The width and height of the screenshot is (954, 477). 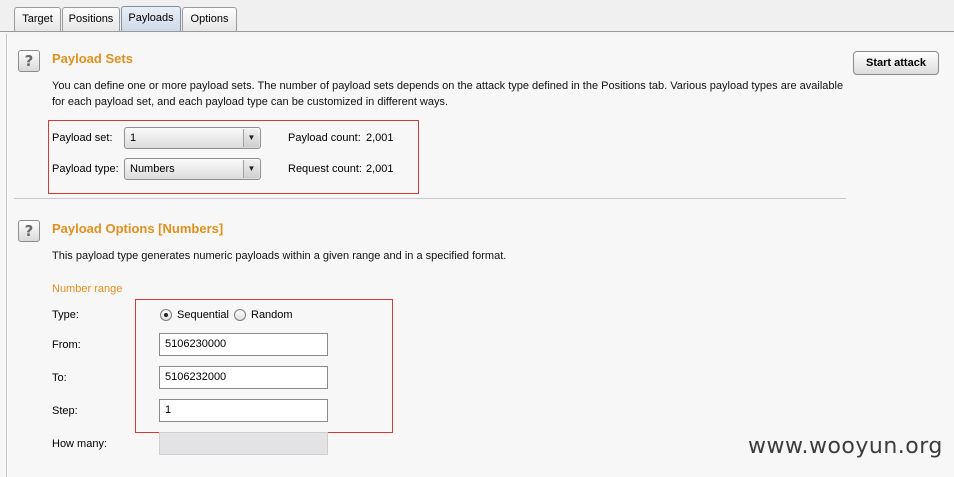 I want to click on sequential-label: Sequential, so click(x=203, y=315).